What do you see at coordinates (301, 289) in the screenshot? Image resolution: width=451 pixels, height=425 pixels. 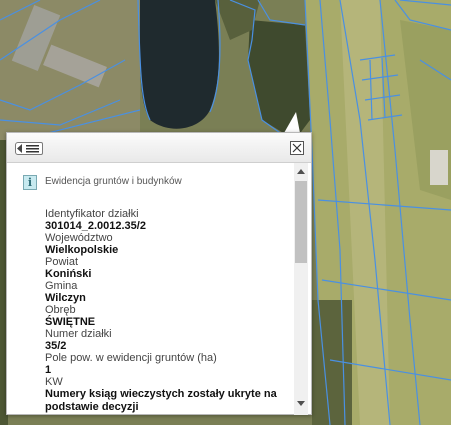 I see `popup-scrollbar` at bounding box center [301, 289].